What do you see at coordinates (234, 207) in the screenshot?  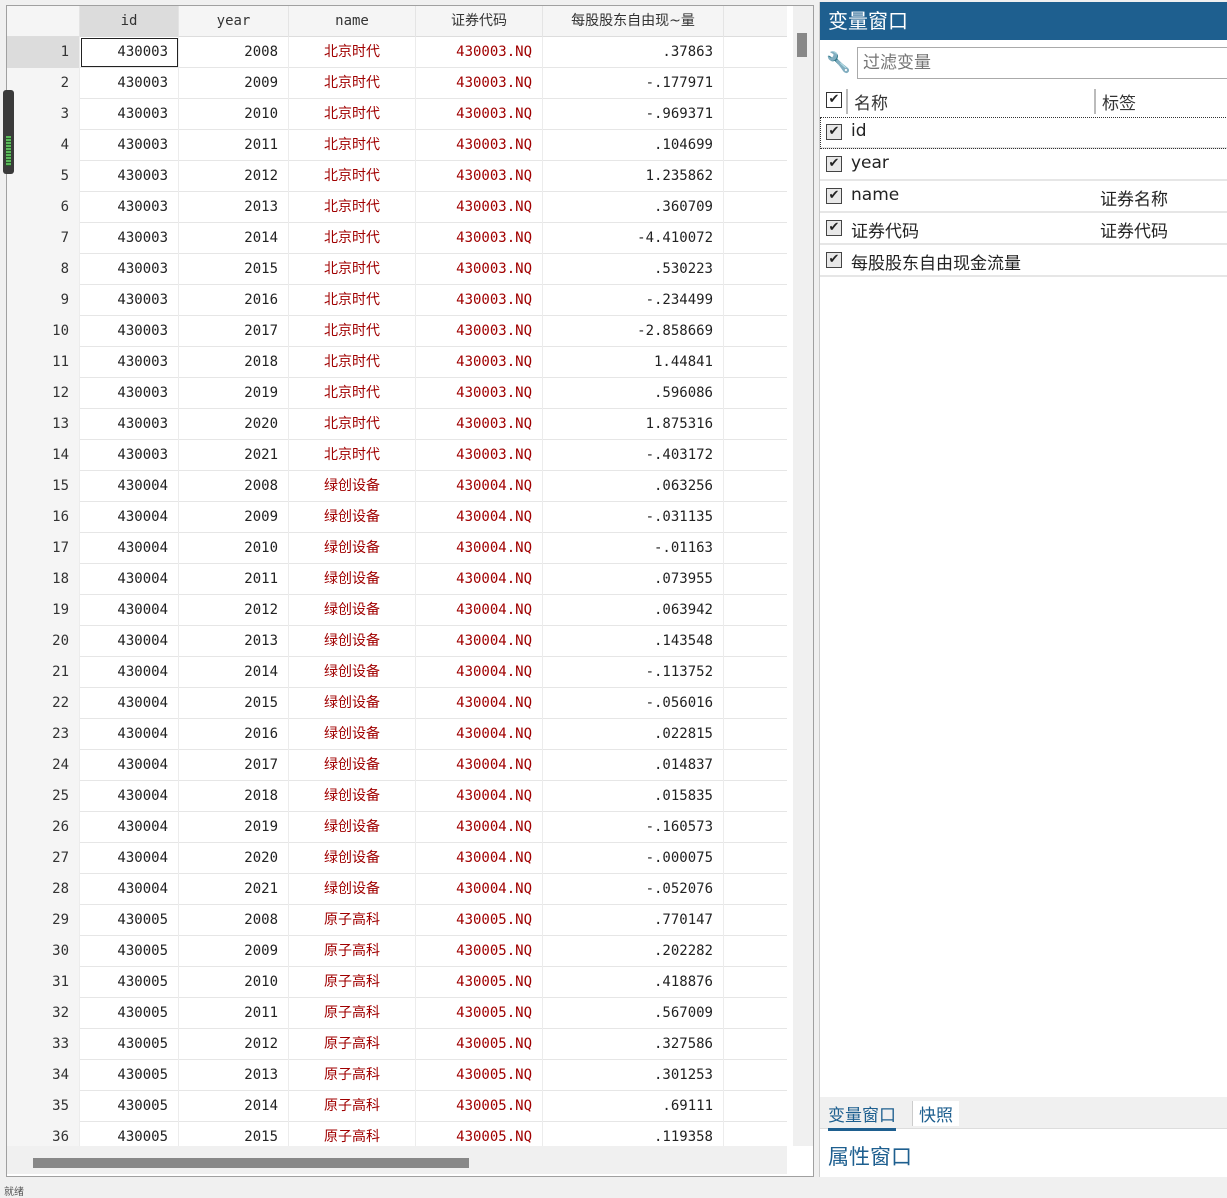 I see `cell-year: 2013` at bounding box center [234, 207].